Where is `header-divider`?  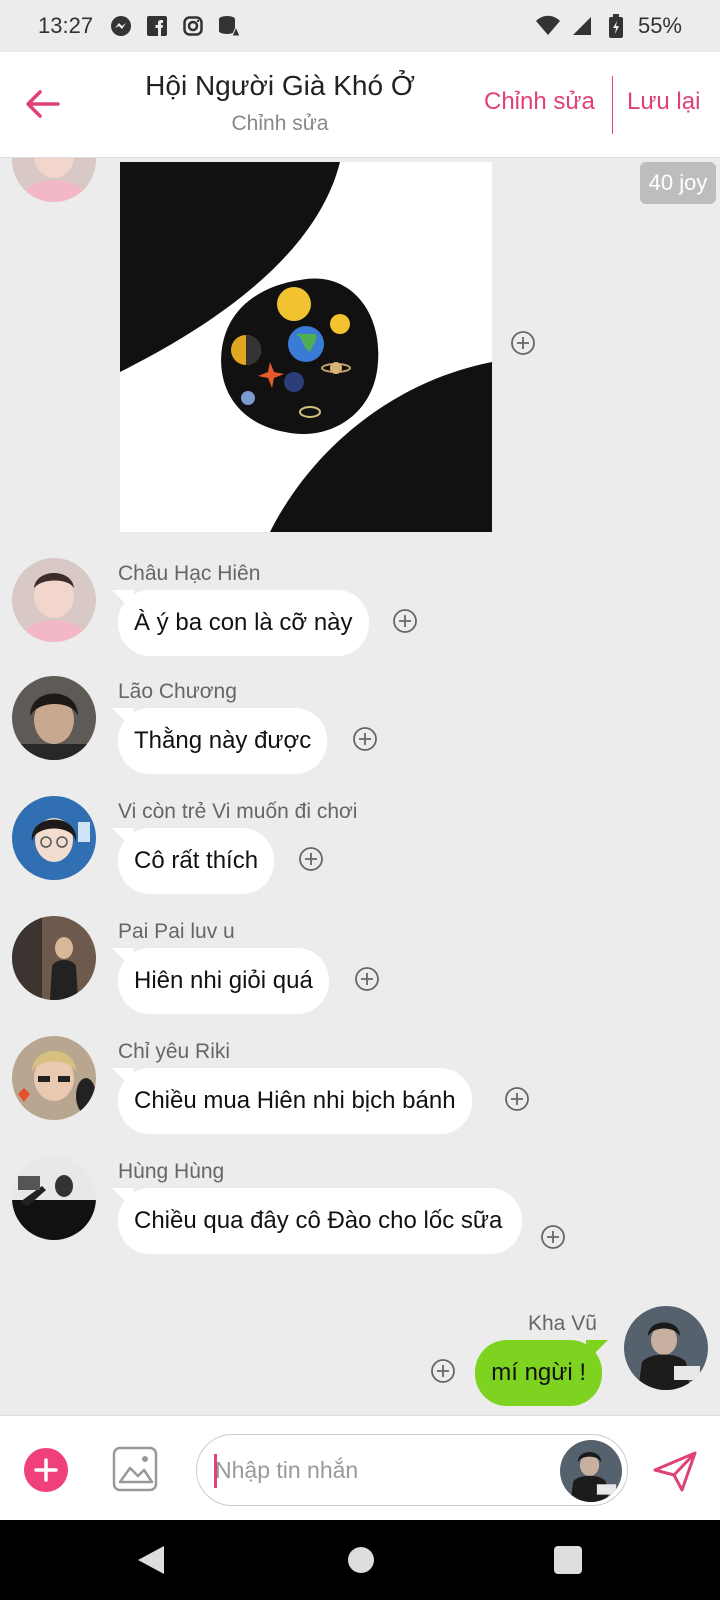
header-divider is located at coordinates (612, 105).